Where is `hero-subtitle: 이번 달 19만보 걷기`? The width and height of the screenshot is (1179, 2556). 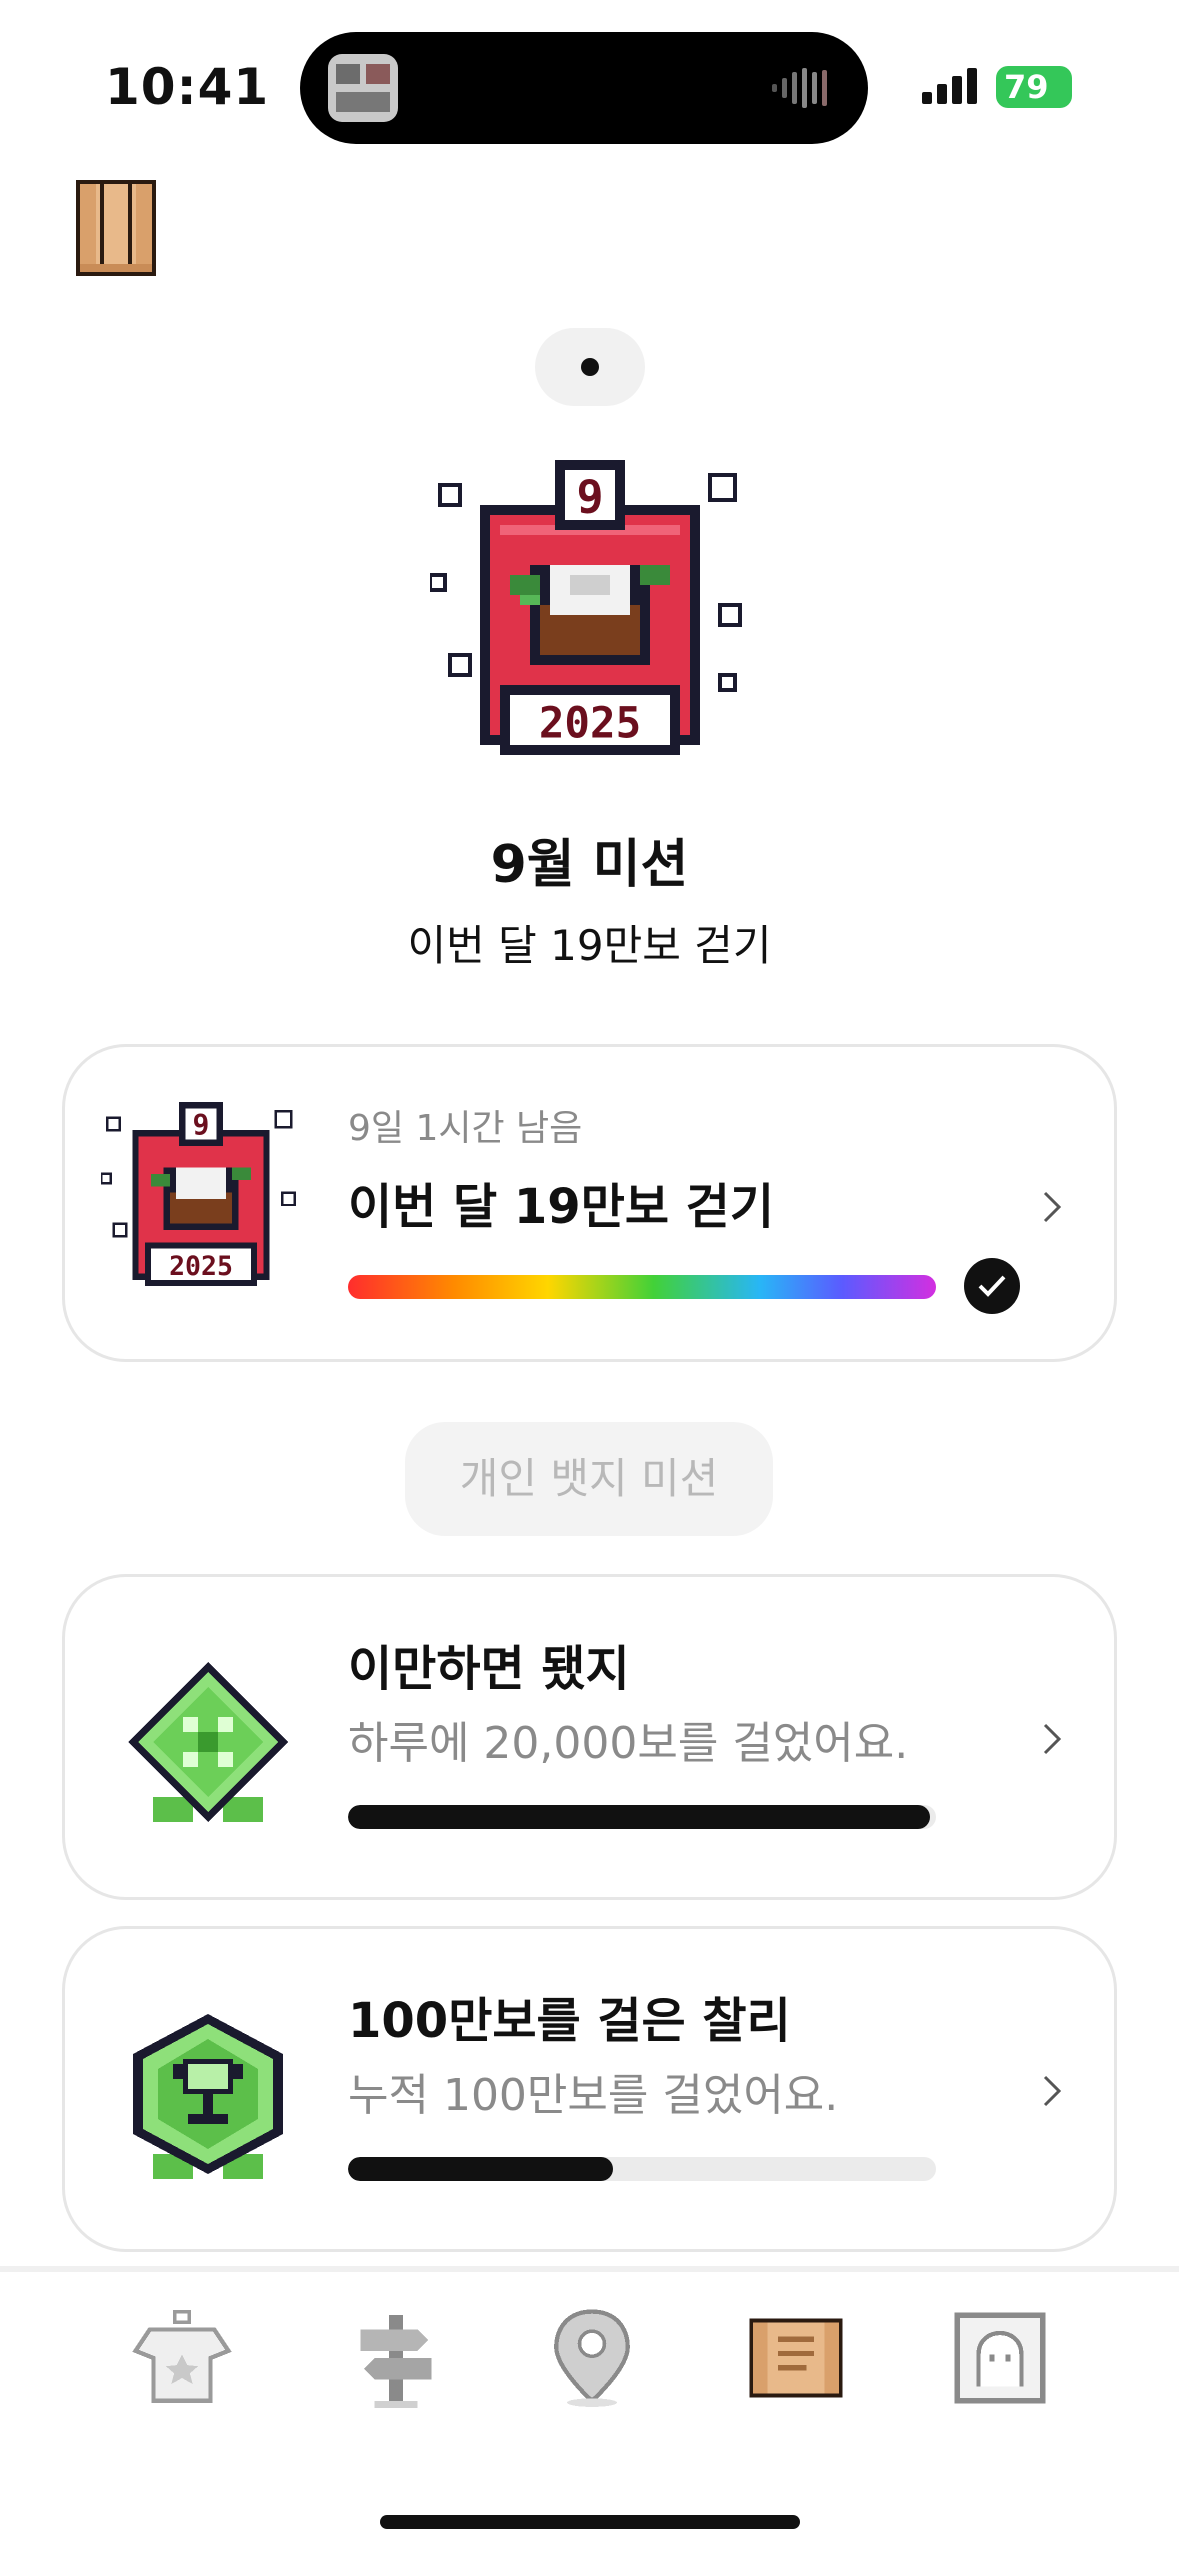
hero-subtitle: 이번 달 19만보 걷기 is located at coordinates (589, 945).